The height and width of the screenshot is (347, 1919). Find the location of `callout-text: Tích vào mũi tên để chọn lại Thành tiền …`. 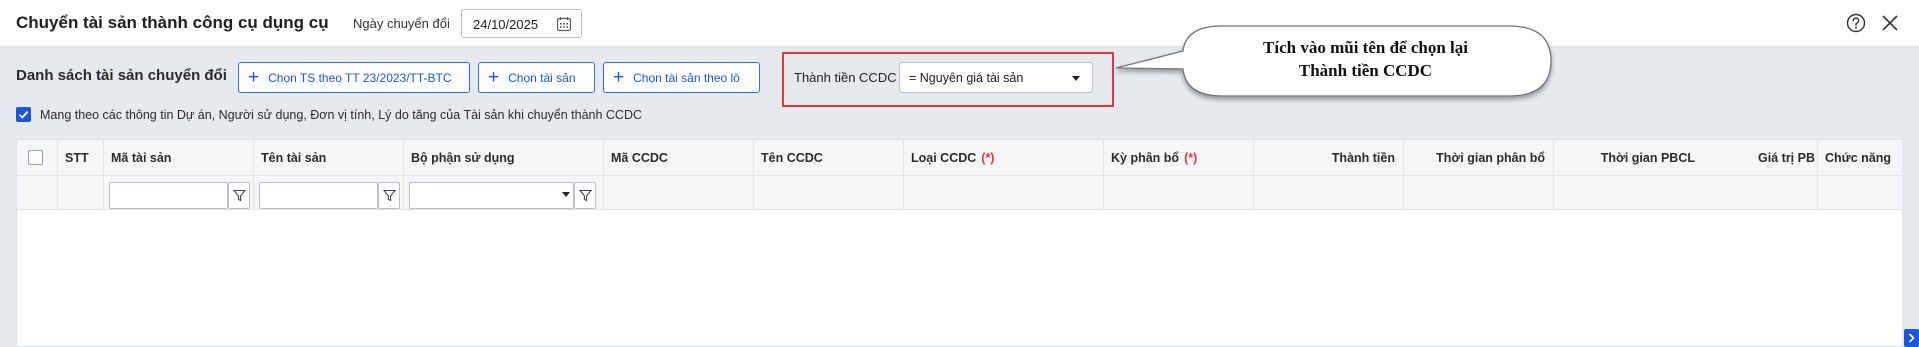

callout-text: Tích vào mũi tên để chọn lại Thành tiền … is located at coordinates (1365, 59).